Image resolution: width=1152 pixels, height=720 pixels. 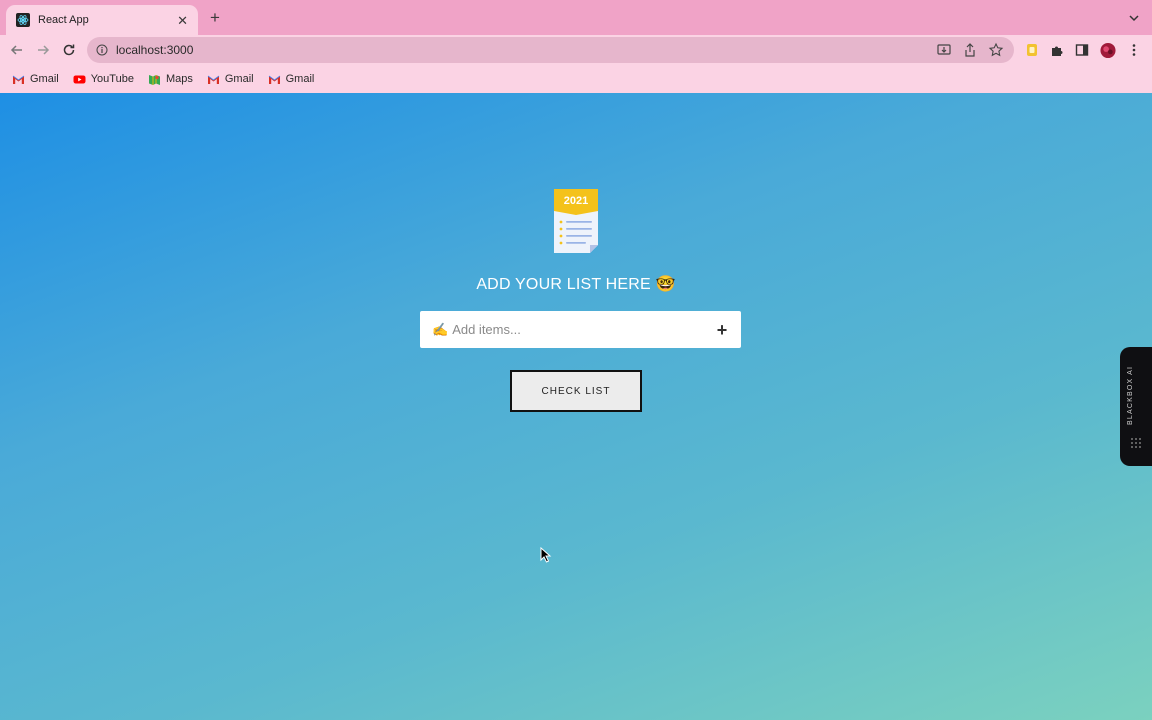 What do you see at coordinates (722, 330) in the screenshot?
I see `add-item-plus-icon: +` at bounding box center [722, 330].